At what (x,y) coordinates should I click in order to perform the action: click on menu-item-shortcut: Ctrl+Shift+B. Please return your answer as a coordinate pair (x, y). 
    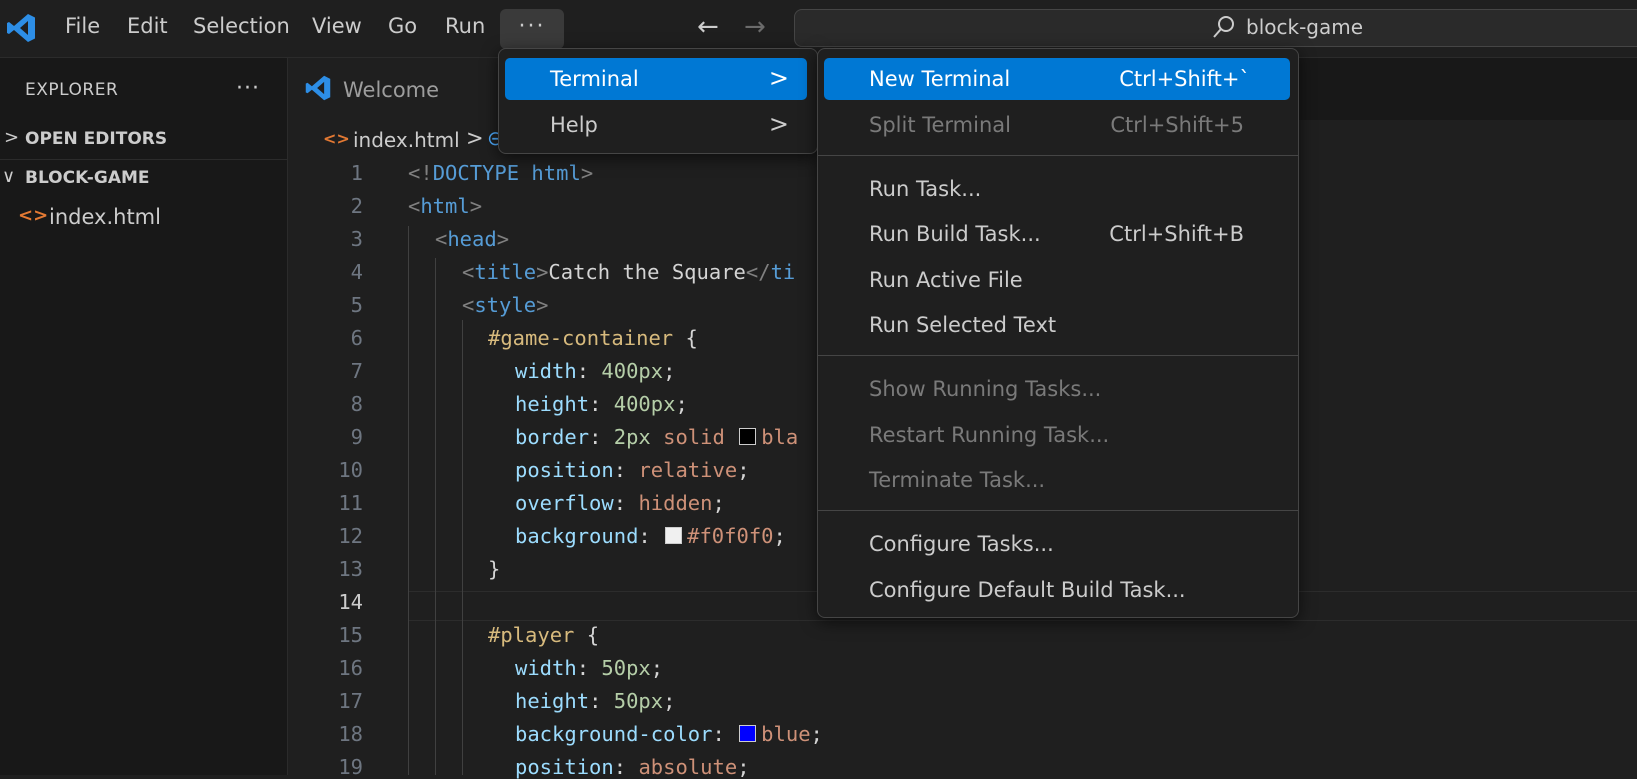
    Looking at the image, I should click on (1176, 234).